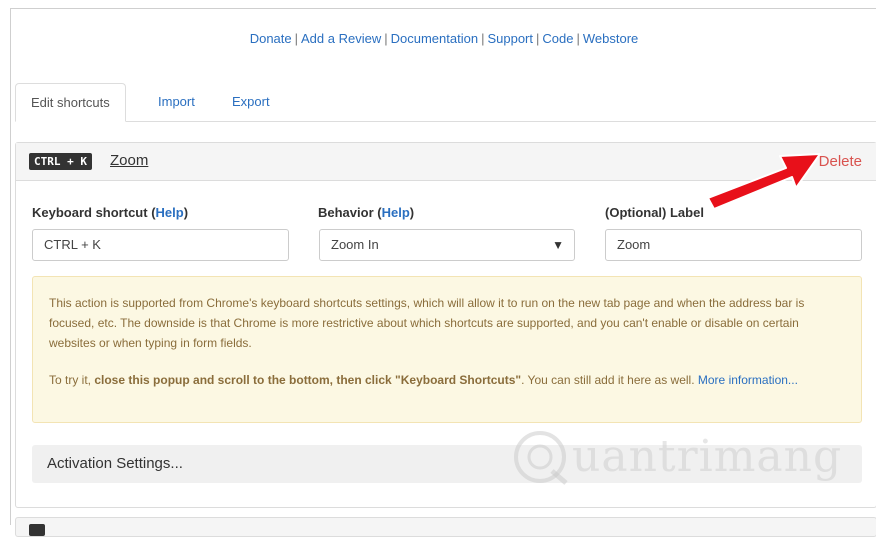 Image resolution: width=876 pixels, height=537 pixels. Describe the element at coordinates (170, 212) in the screenshot. I see `keyboard-help-link: Help` at that location.